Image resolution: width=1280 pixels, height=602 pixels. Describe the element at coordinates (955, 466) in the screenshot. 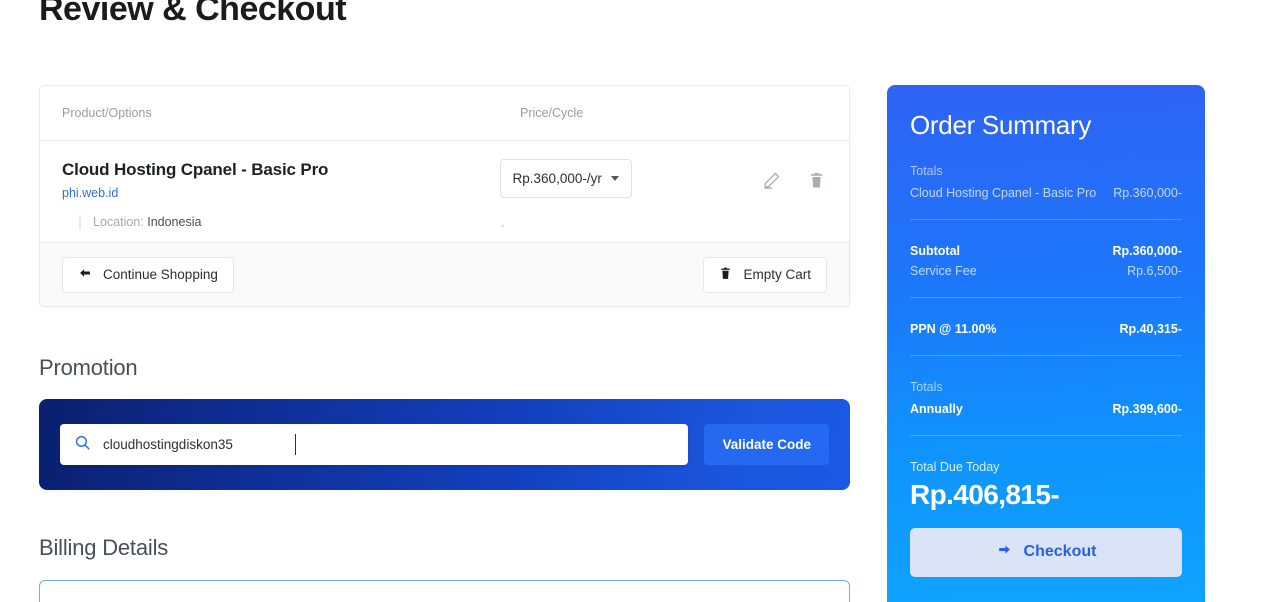

I see `total-due-today-label: Total Due Today` at that location.